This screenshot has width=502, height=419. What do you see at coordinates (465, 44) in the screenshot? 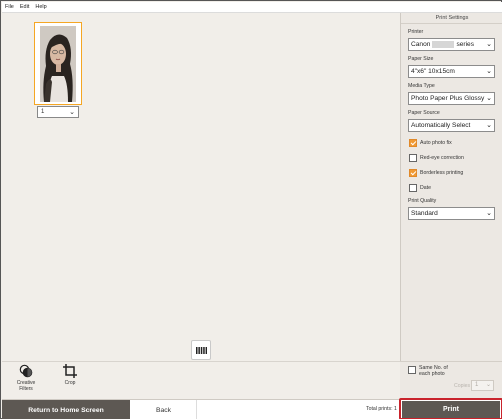
I see `printer-select-suffix: series` at bounding box center [465, 44].